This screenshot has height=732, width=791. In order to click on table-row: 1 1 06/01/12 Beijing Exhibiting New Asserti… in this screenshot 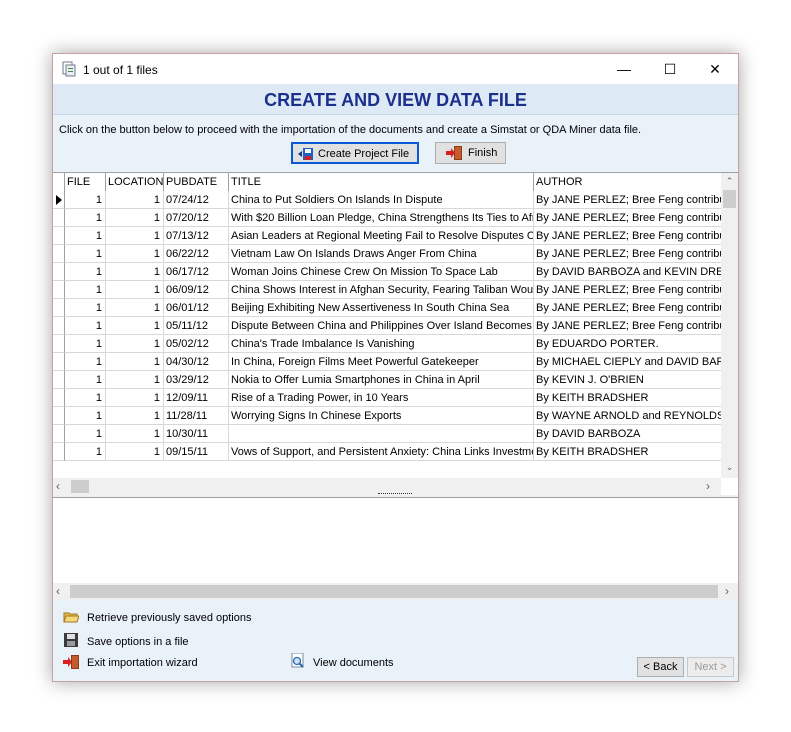, I will do `click(387, 308)`.